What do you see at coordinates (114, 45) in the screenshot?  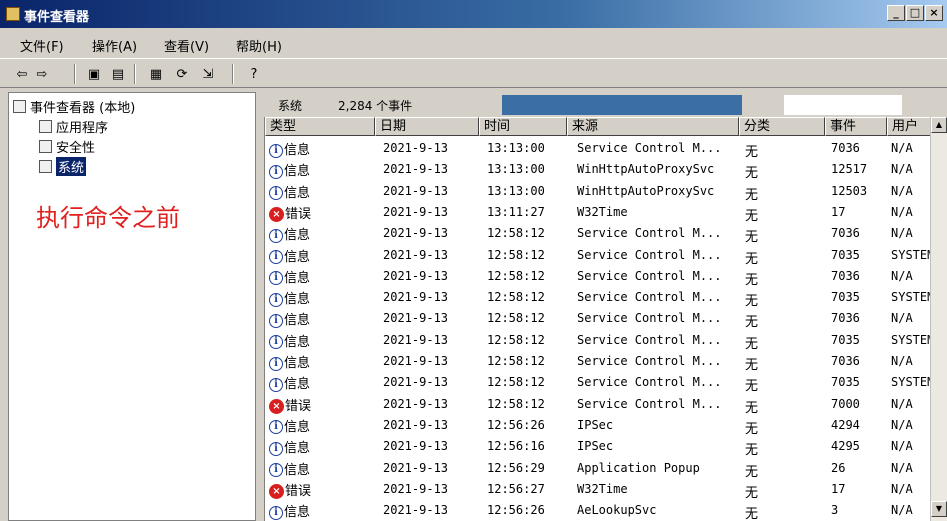 I see `menu-action: 操作(A)` at bounding box center [114, 45].